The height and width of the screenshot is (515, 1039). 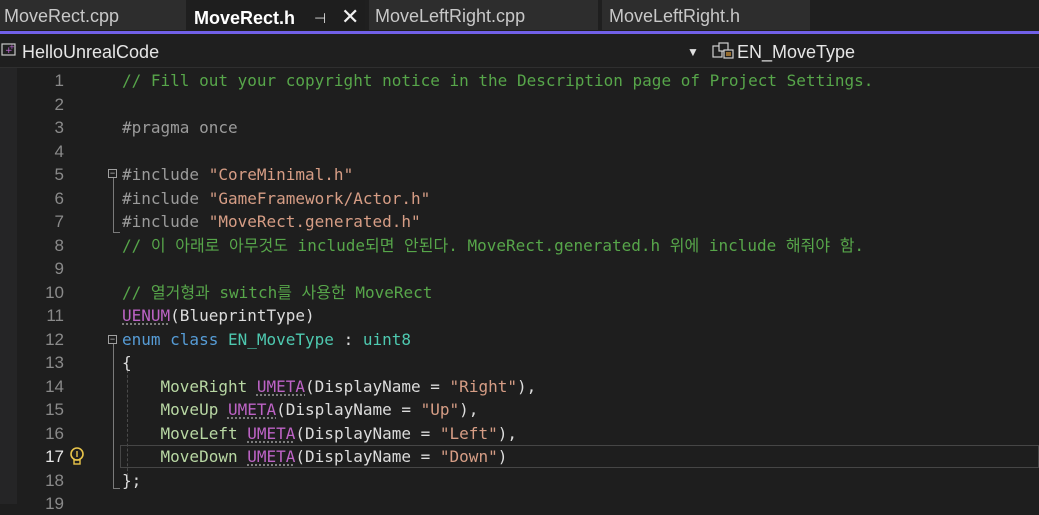 I want to click on code-text: #include "CoreMinimal.h", so click(x=237, y=174).